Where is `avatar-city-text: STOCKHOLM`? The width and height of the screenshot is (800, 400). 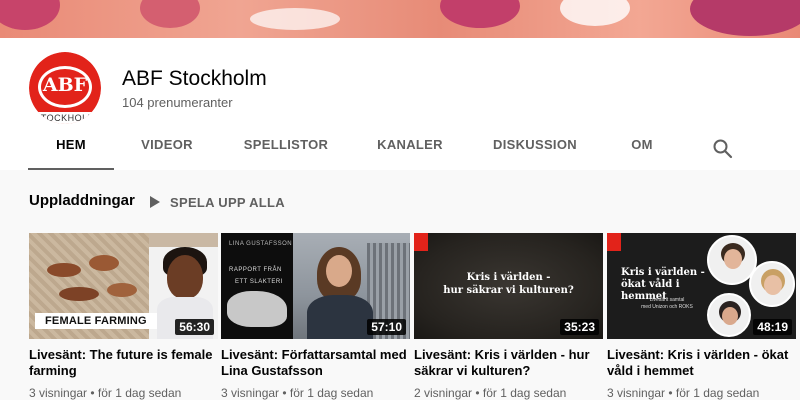
avatar-city-text: STOCKHOLM is located at coordinates (65, 118).